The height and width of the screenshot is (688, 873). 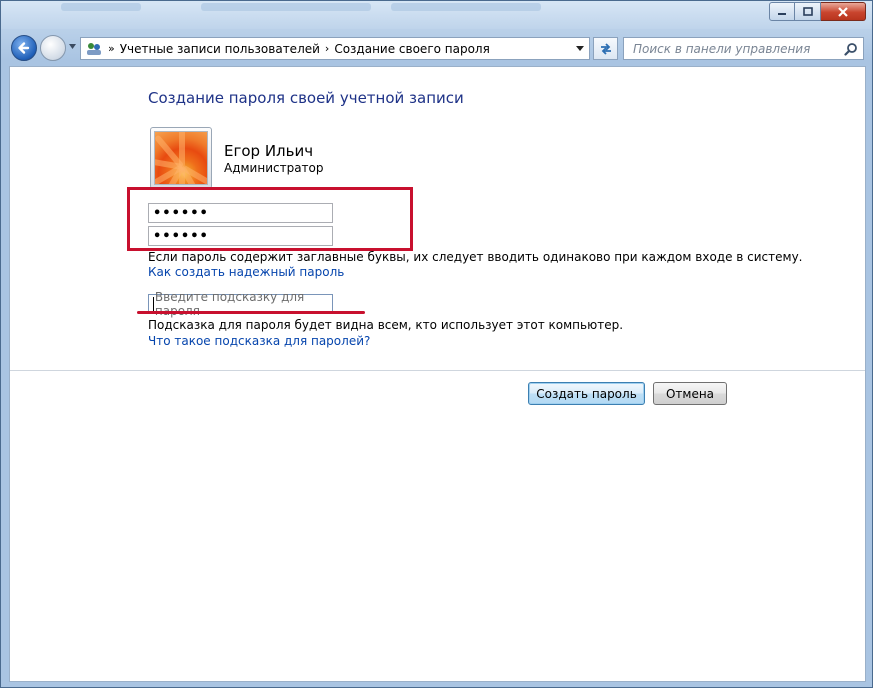 I want to click on page-title: Создание пароля своей учетной записи, so click(x=306, y=98).